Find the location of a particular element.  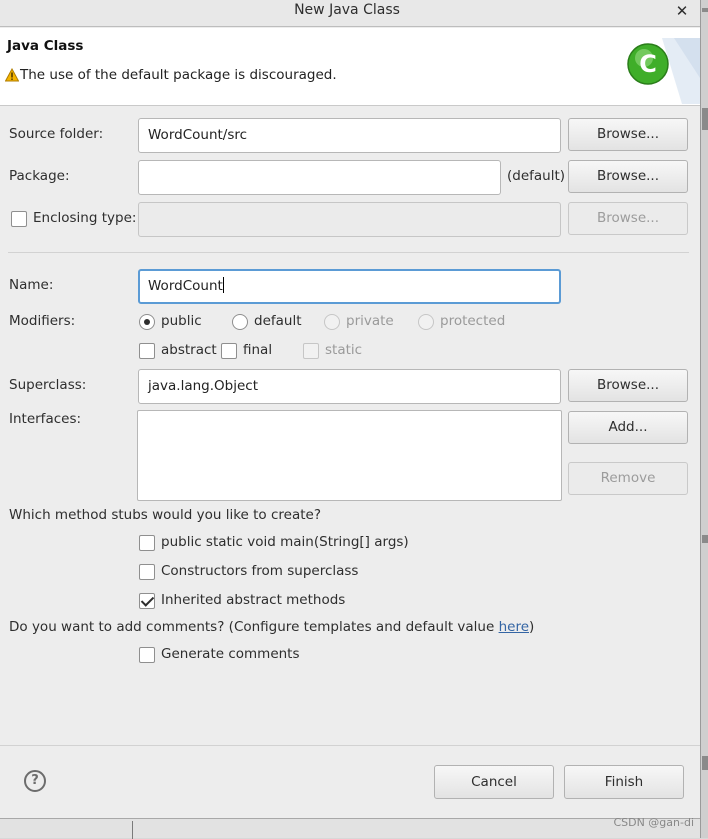

interfaces-remove-button: Remove is located at coordinates (628, 478).